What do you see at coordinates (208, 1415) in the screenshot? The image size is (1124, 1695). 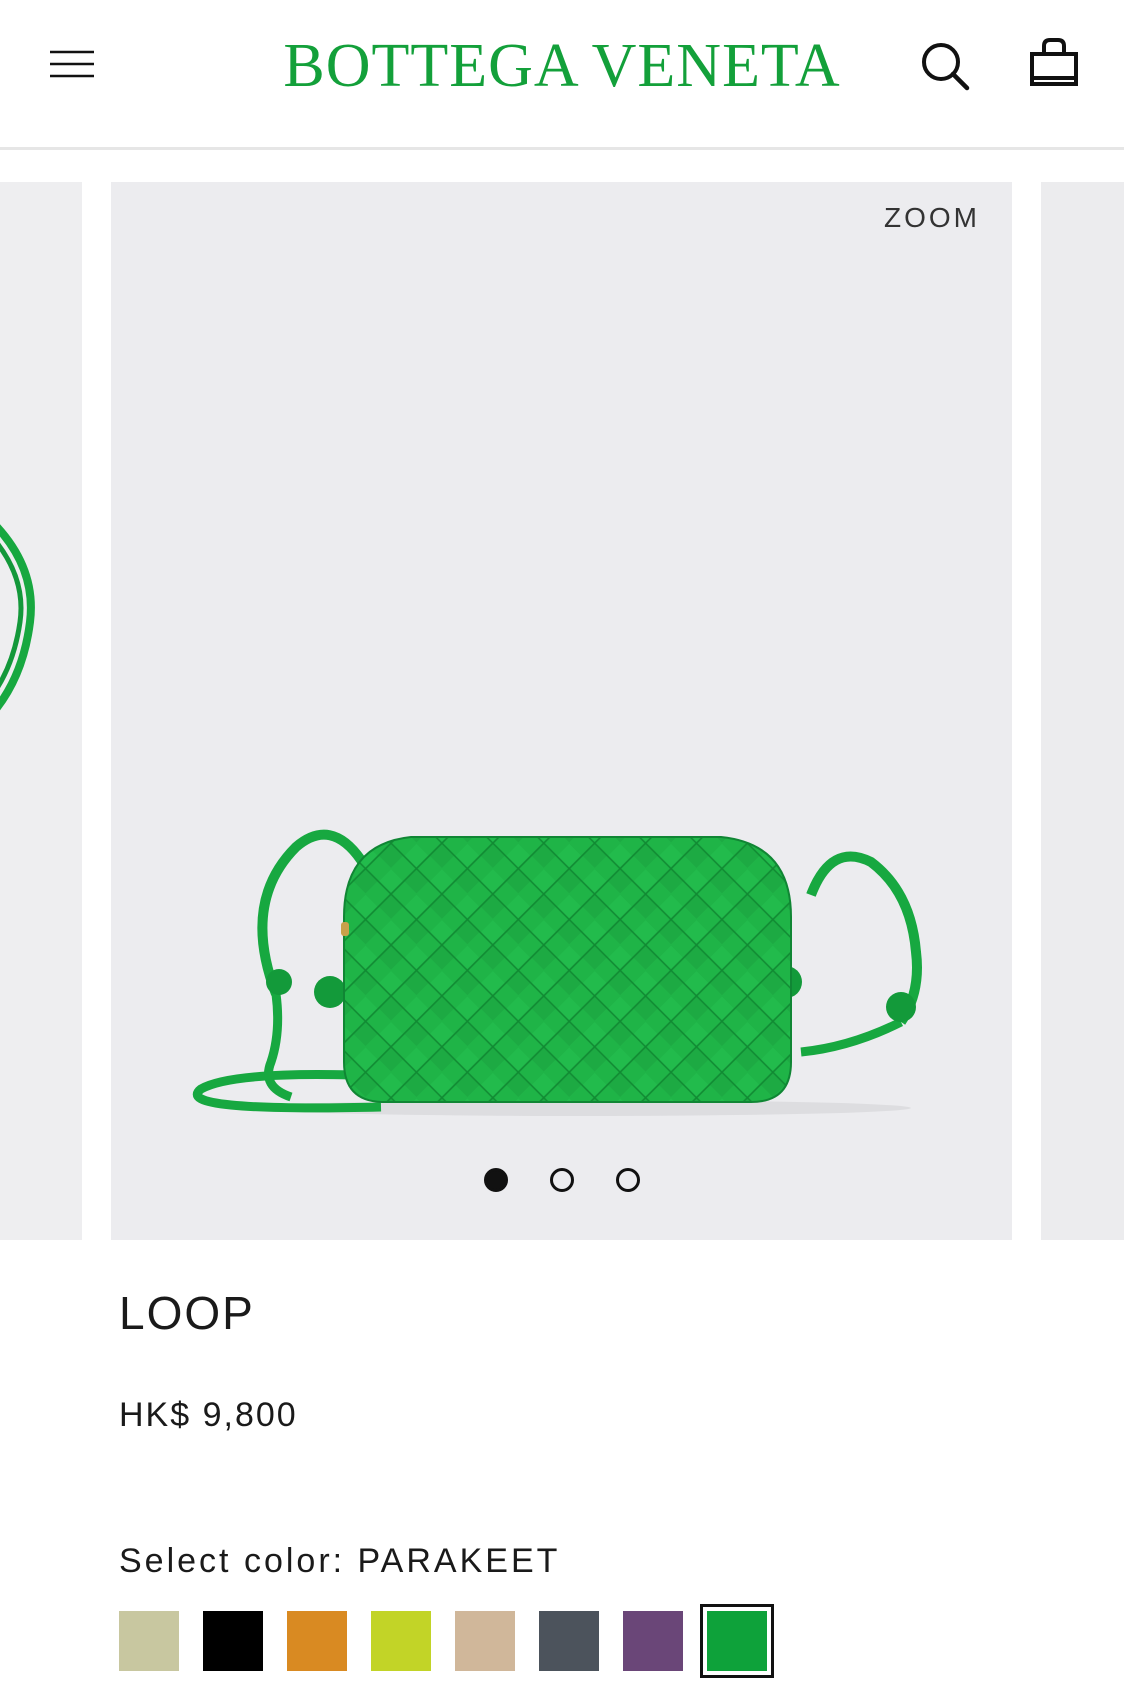 I see `product-price: HK$ 9,800` at bounding box center [208, 1415].